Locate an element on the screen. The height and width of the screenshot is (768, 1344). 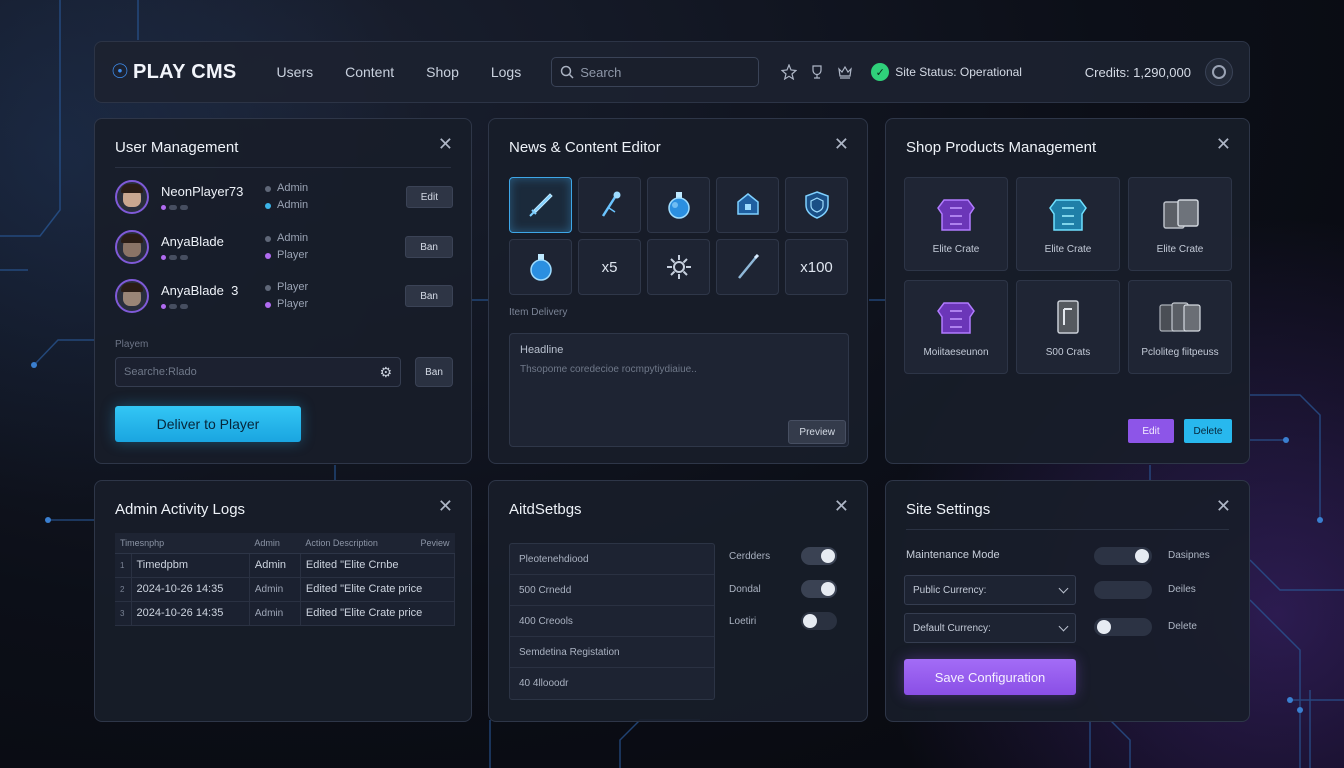
app-logo: ☉ PLAY CMS is located at coordinates (174, 72).